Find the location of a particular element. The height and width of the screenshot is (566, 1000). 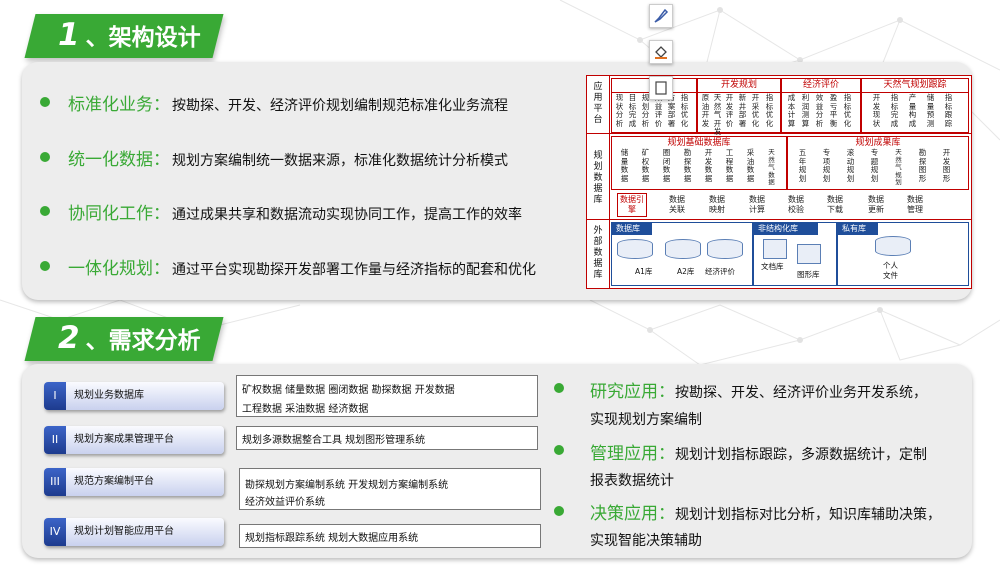

nonstruct-item: 文档库 is located at coordinates (772, 266).